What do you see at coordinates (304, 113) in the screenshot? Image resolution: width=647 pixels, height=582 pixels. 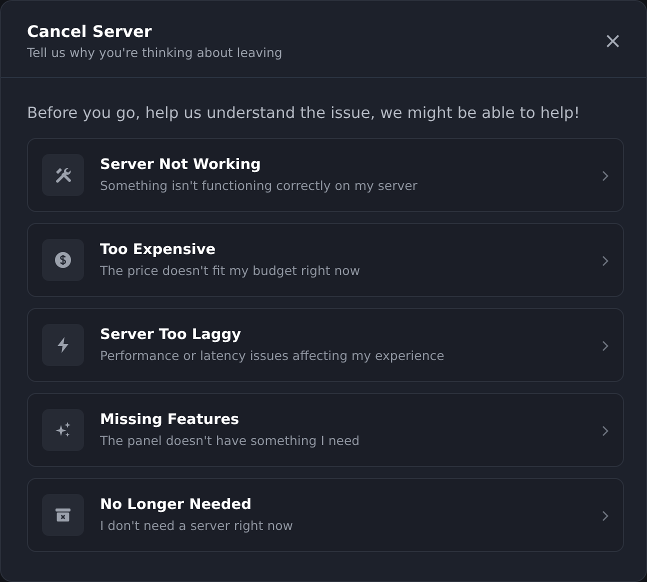 I see `intro-text: Before you go, help us understand the issue, we might be able to help!` at bounding box center [304, 113].